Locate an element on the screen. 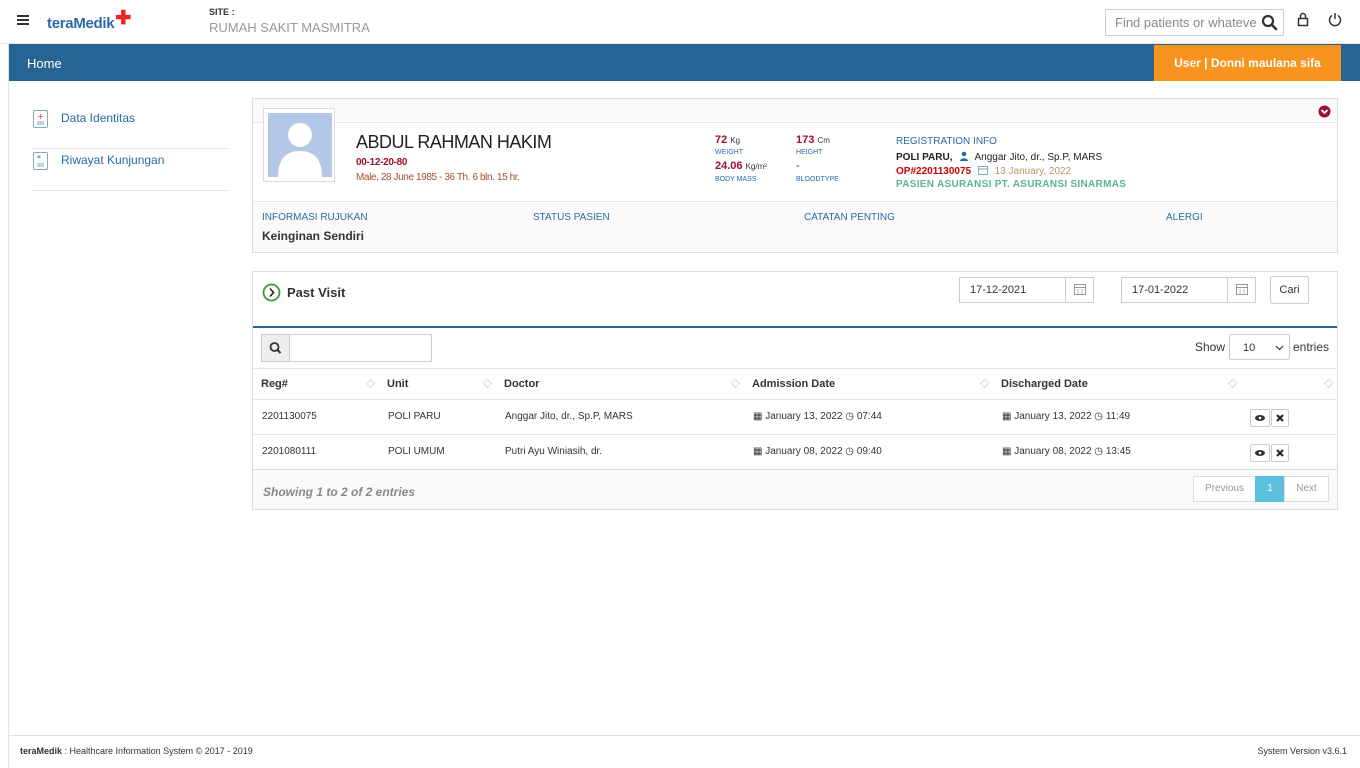 This screenshot has width=1360, height=768. showing-entries-text: Showing 1 to 2 of 2 entries is located at coordinates (339, 492).